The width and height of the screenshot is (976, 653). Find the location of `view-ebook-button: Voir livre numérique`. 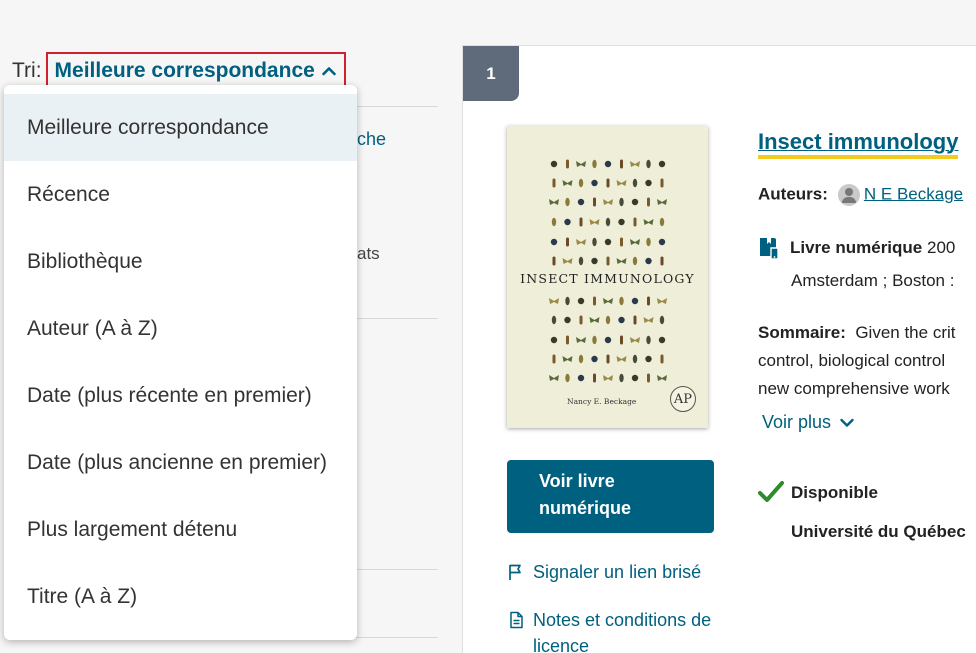

view-ebook-button: Voir livre numérique is located at coordinates (610, 496).